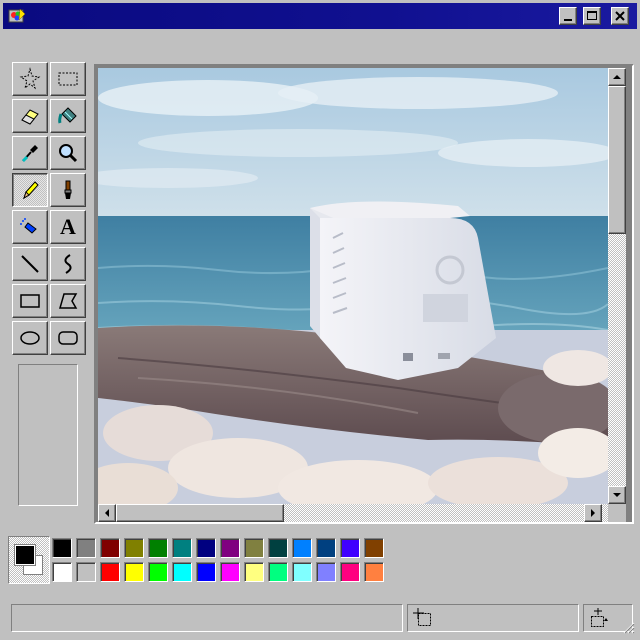 This screenshot has height=640, width=640. I want to click on eraser-icon, so click(30, 117).